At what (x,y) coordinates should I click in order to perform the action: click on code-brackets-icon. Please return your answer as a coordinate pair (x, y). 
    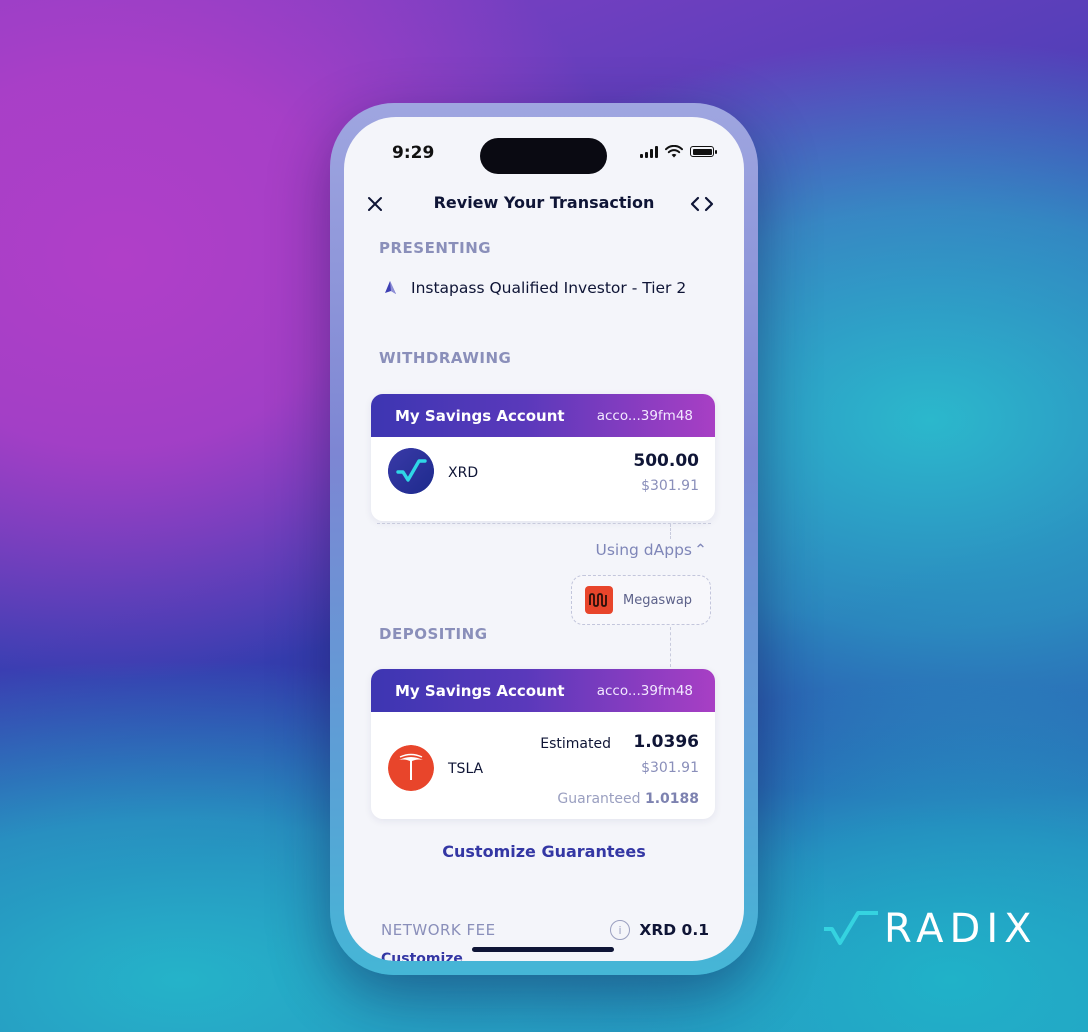
    Looking at the image, I should click on (702, 204).